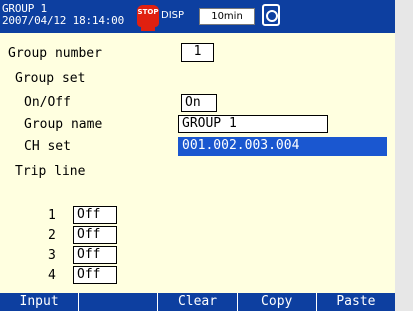 The width and height of the screenshot is (413, 311). What do you see at coordinates (52, 275) in the screenshot?
I see `trip-line-number: 4` at bounding box center [52, 275].